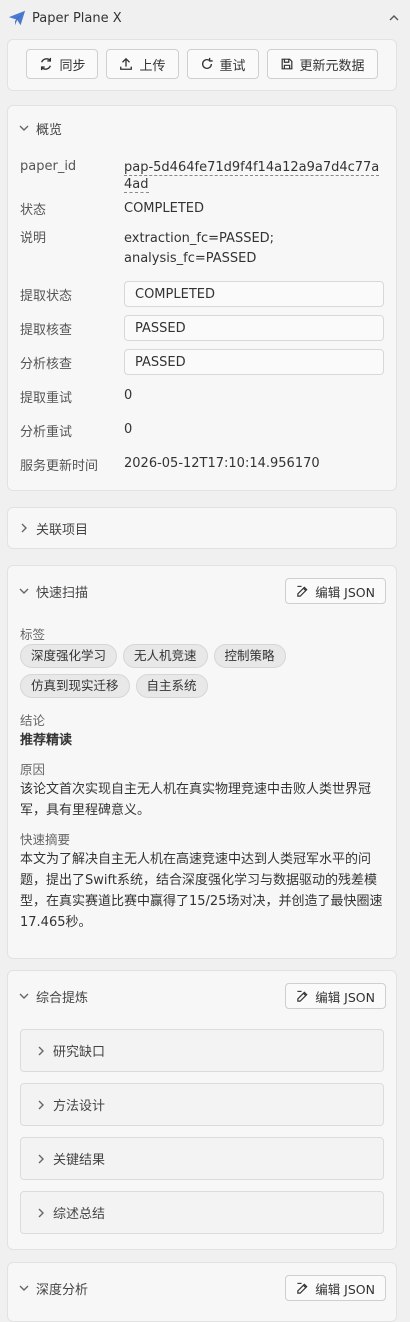 This screenshot has height=1322, width=410. I want to click on update-metadata-label: 更新元数据, so click(332, 66).